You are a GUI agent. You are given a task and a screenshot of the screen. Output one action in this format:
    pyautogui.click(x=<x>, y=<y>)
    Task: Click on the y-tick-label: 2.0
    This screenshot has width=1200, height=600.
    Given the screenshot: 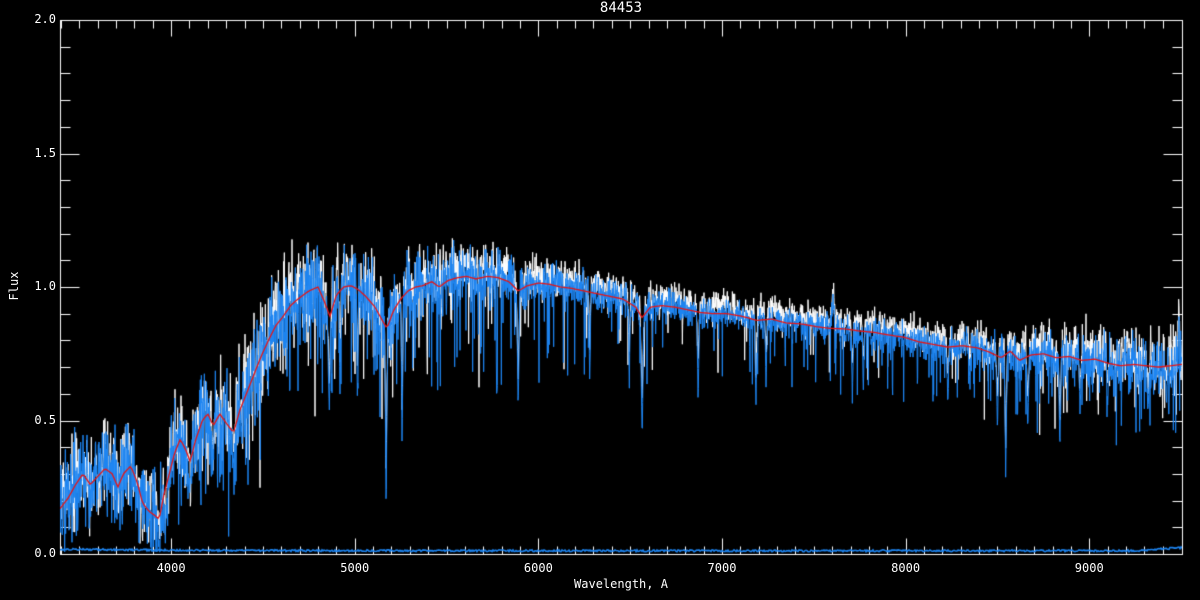 What is the action you would take?
    pyautogui.click(x=45, y=19)
    